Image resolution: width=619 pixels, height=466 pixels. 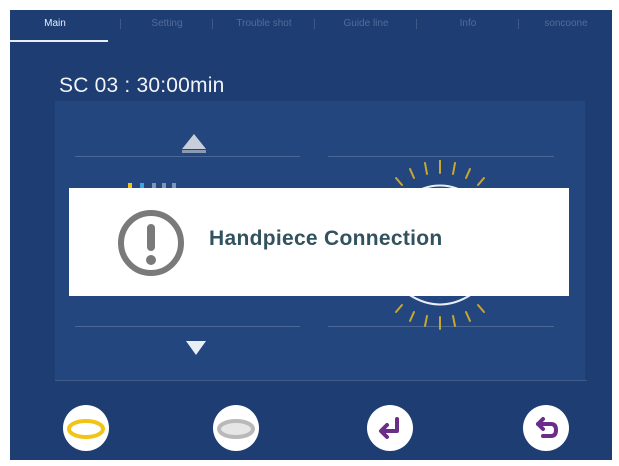 I want to click on gray-ring-icon, so click(x=236, y=429).